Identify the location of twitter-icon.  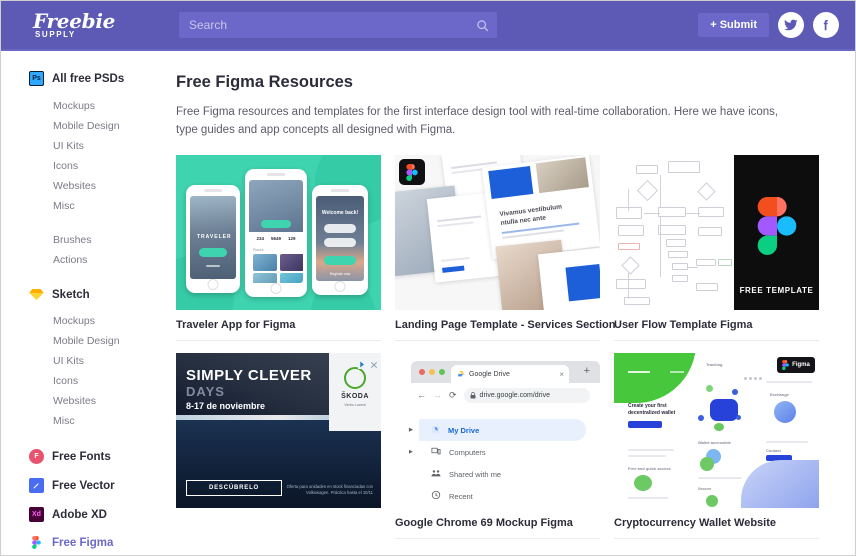
(791, 25).